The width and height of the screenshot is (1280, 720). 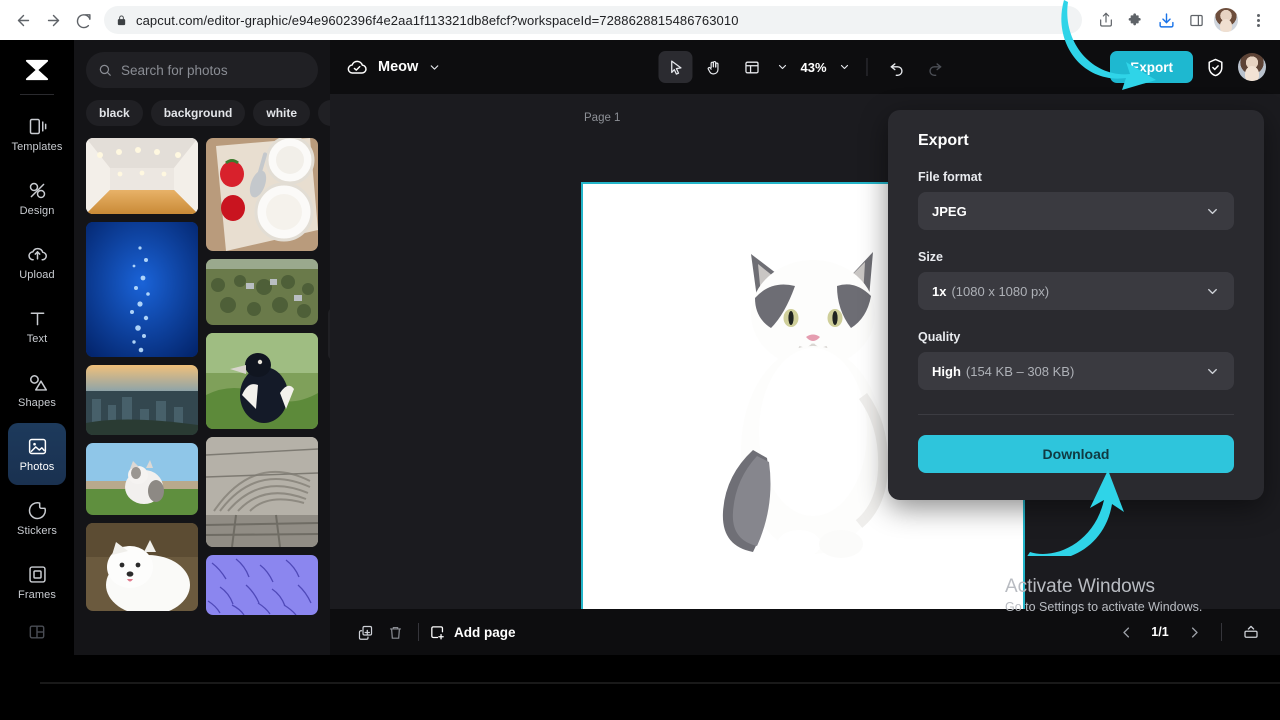 I want to click on lock-icon, so click(x=121, y=20).